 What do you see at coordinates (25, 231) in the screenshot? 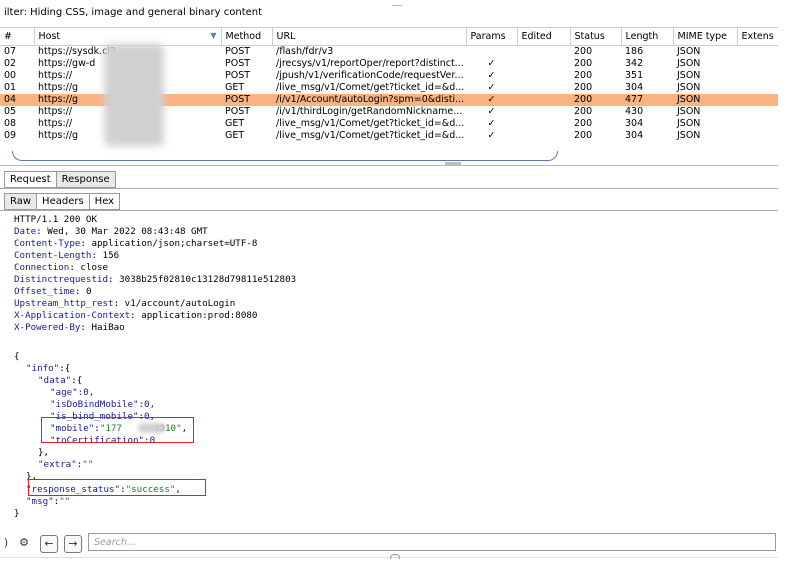
I see `header-name: Date` at bounding box center [25, 231].